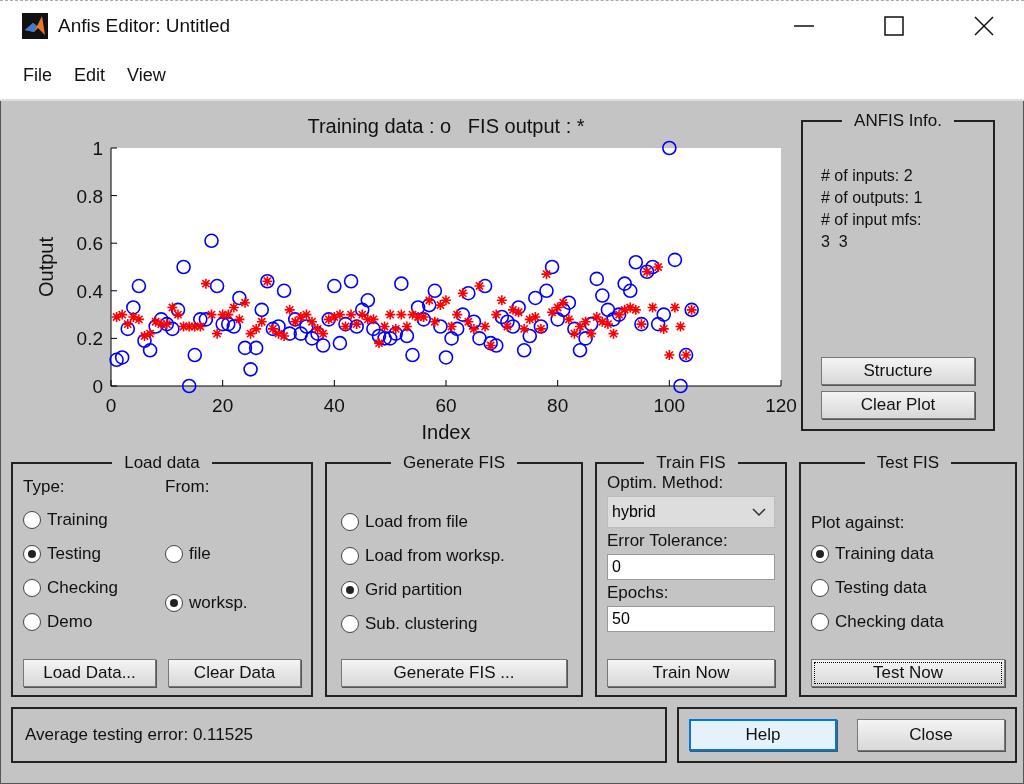  Describe the element at coordinates (669, 405) in the screenshot. I see `tick-label: 100` at that location.